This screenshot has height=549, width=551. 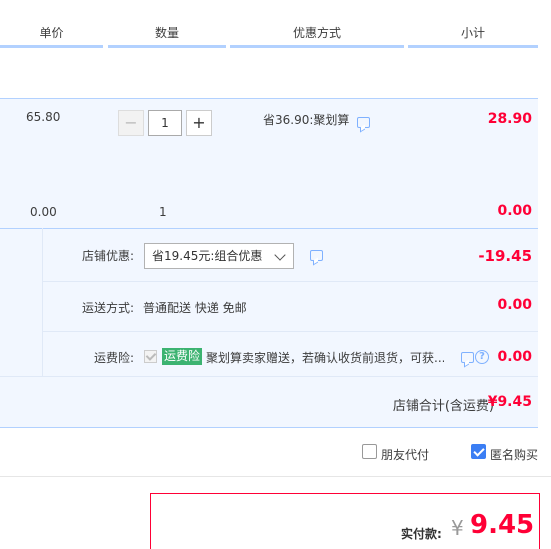 I want to click on anonymous-label: 匿名购买, so click(x=514, y=454).